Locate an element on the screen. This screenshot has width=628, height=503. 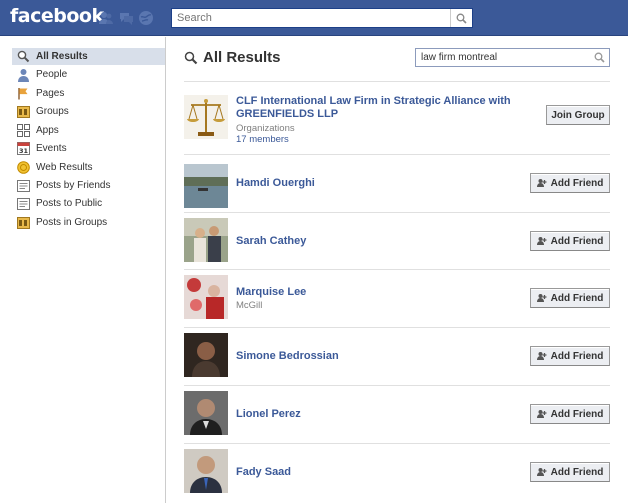
sidebar-item-label: Events is located at coordinates (51, 148).